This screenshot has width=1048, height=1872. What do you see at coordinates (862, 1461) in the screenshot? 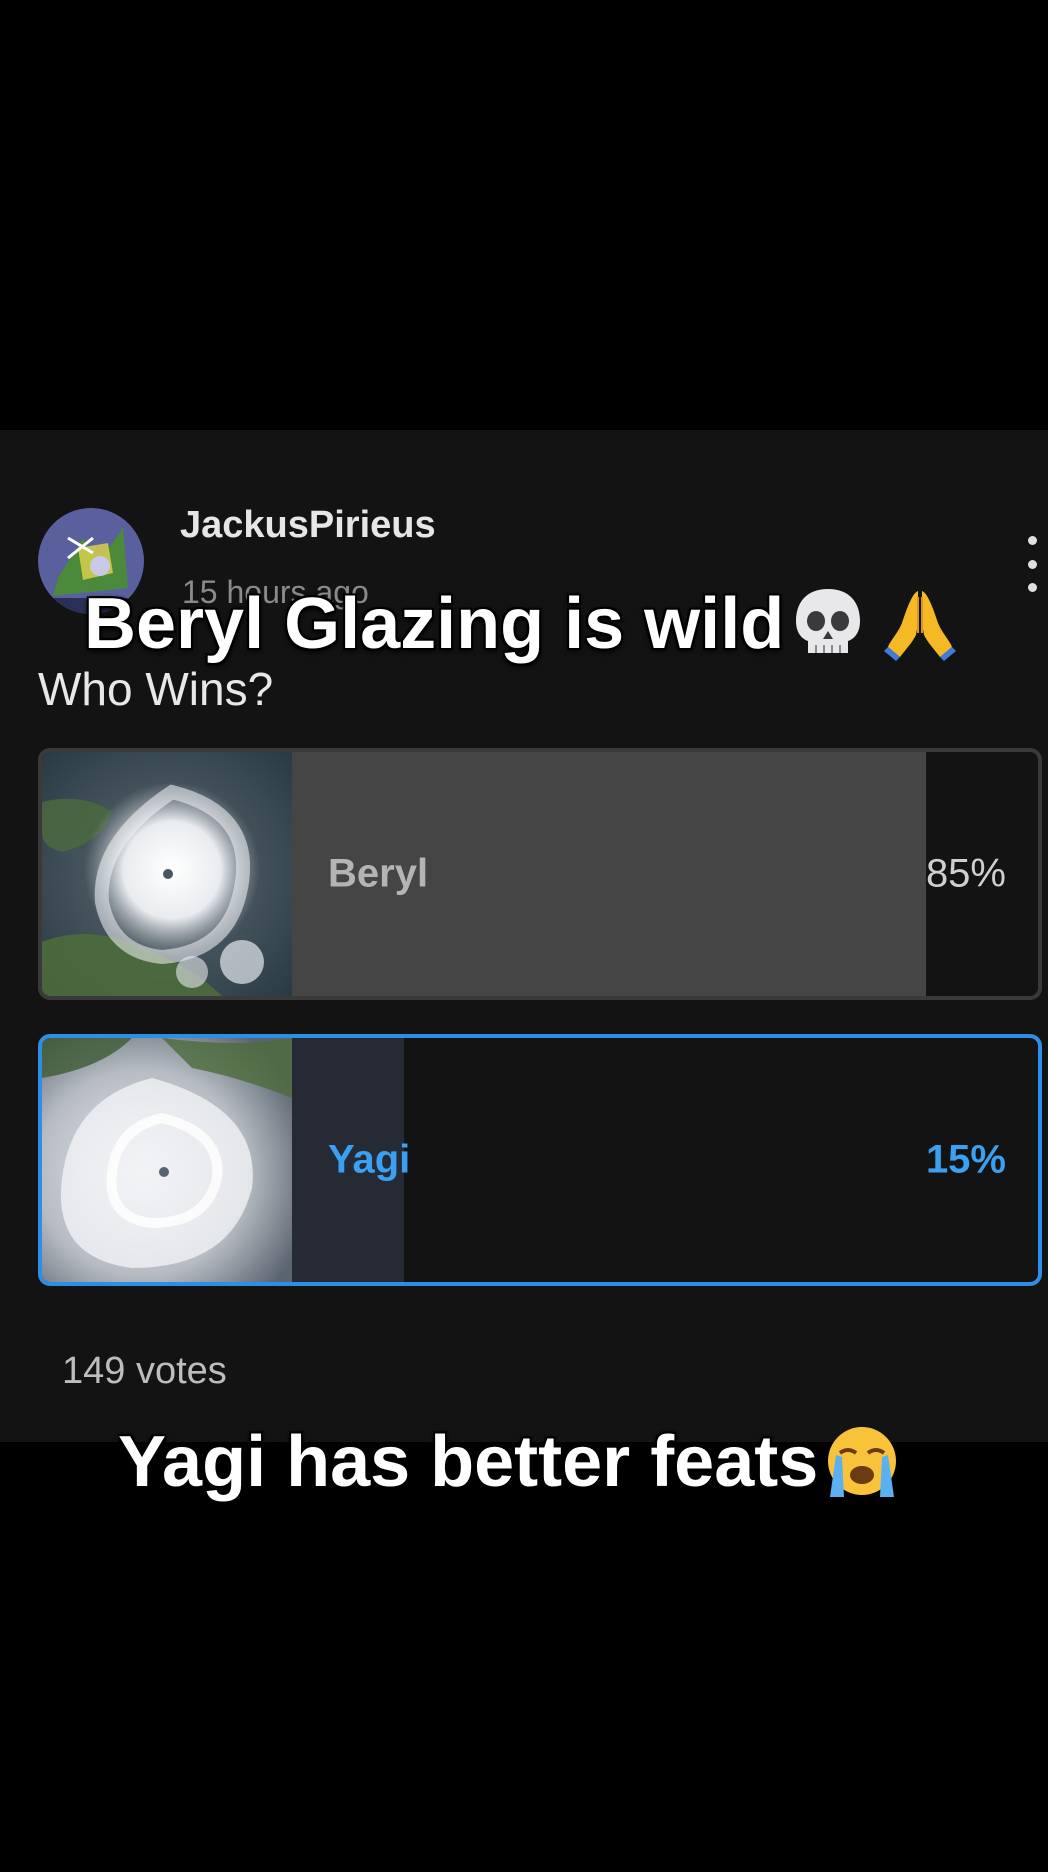
I see `loudly-crying-face-emoji-icon` at bounding box center [862, 1461].